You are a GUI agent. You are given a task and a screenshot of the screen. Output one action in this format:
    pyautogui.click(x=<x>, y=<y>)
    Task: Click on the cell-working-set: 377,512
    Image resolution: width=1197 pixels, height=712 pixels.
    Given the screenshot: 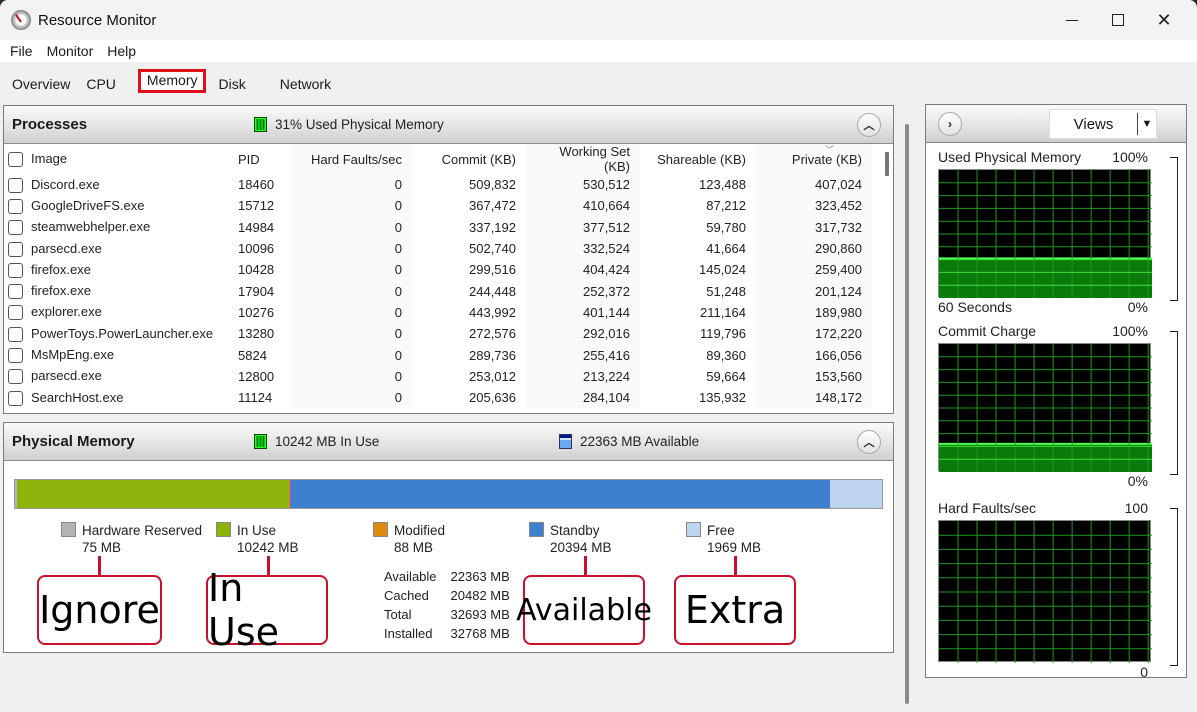 What is the action you would take?
    pyautogui.click(x=606, y=227)
    